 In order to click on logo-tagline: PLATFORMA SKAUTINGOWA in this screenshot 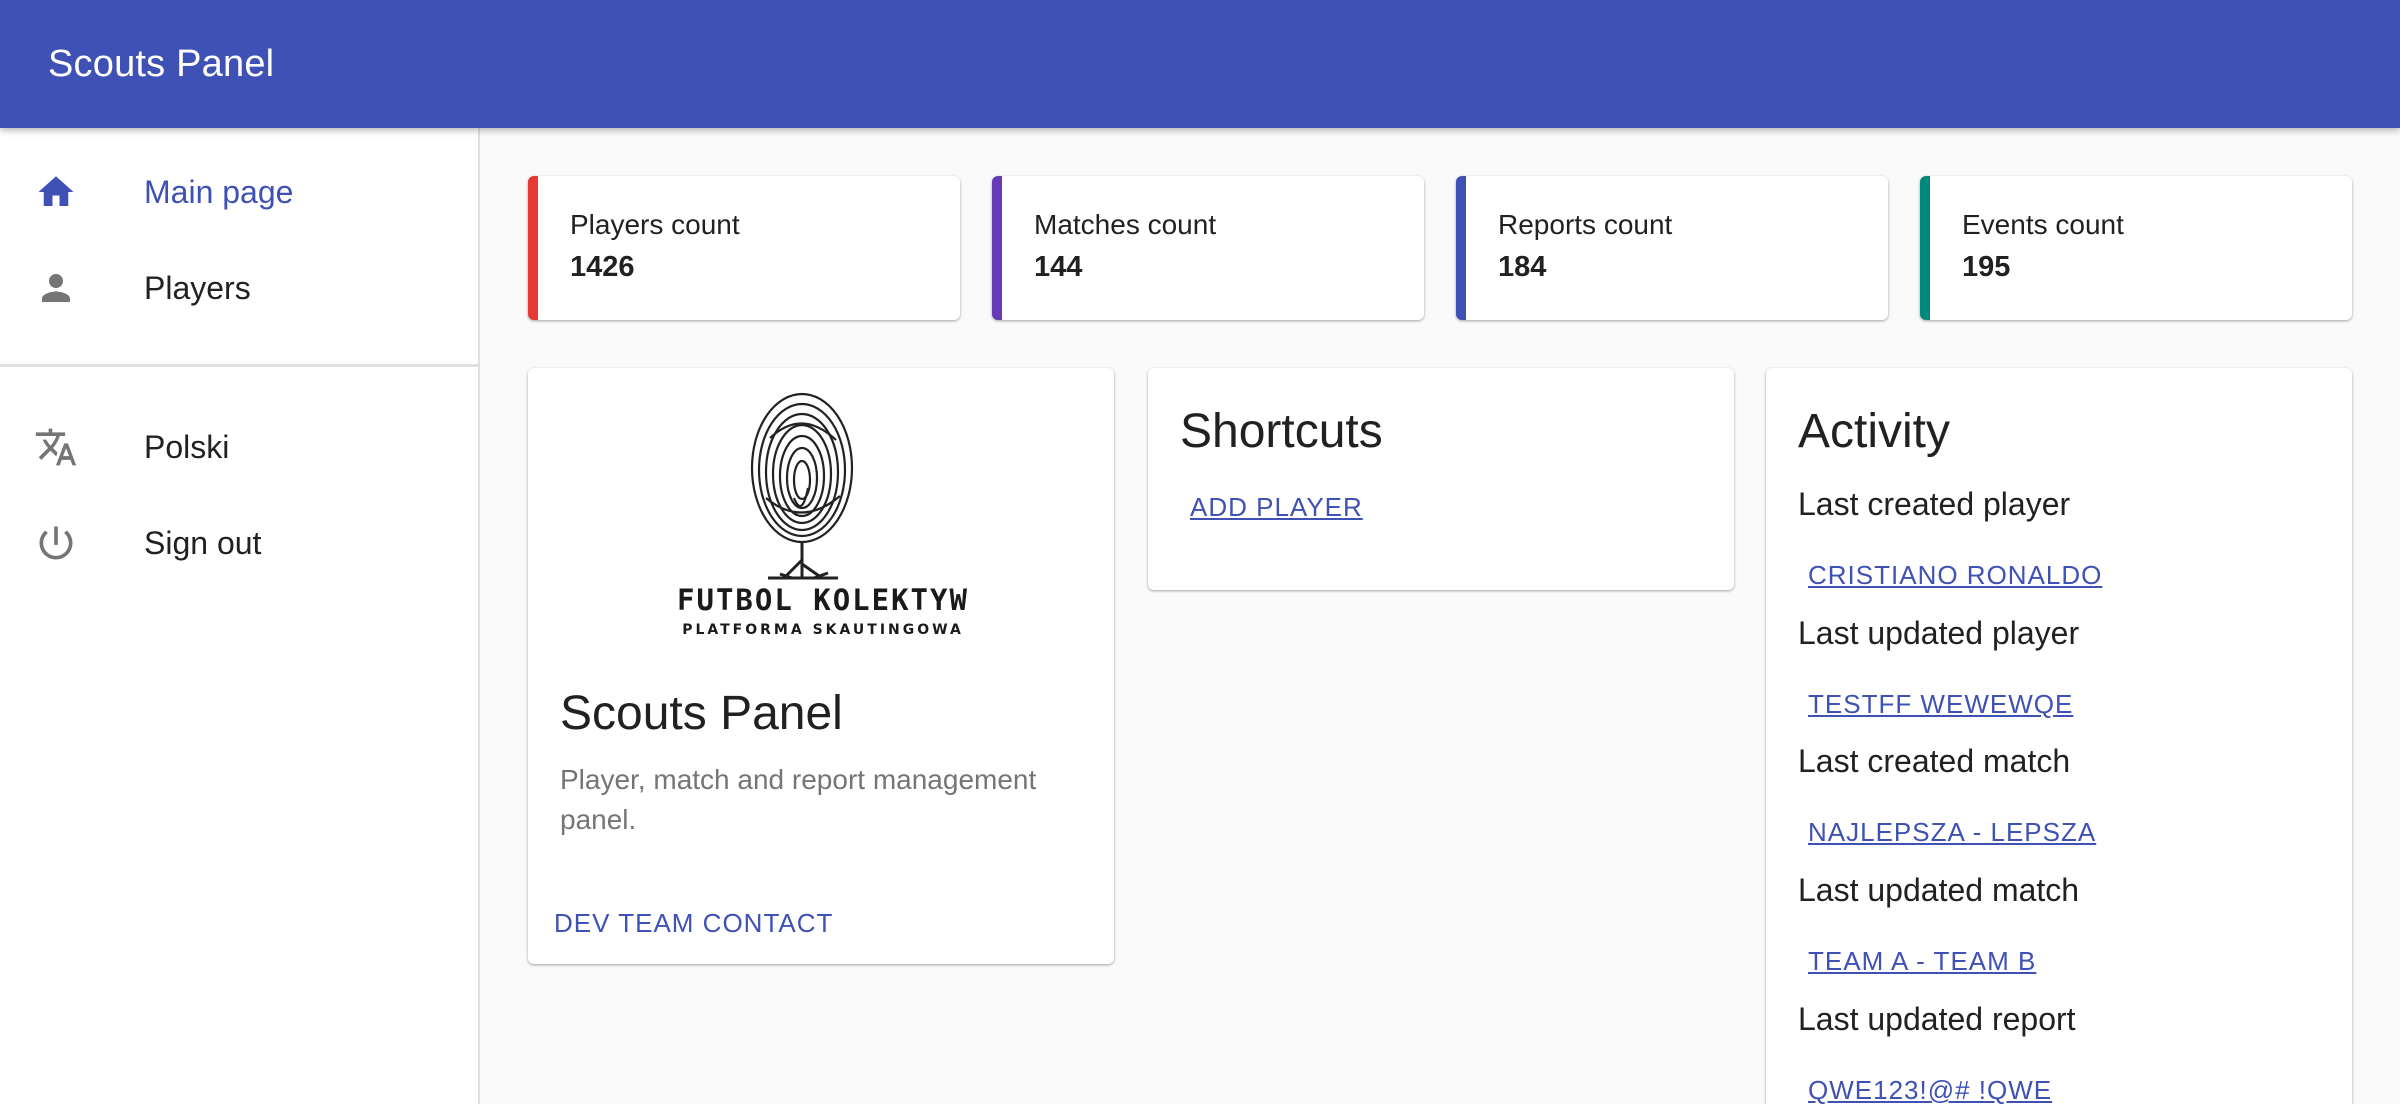, I will do `click(823, 630)`.